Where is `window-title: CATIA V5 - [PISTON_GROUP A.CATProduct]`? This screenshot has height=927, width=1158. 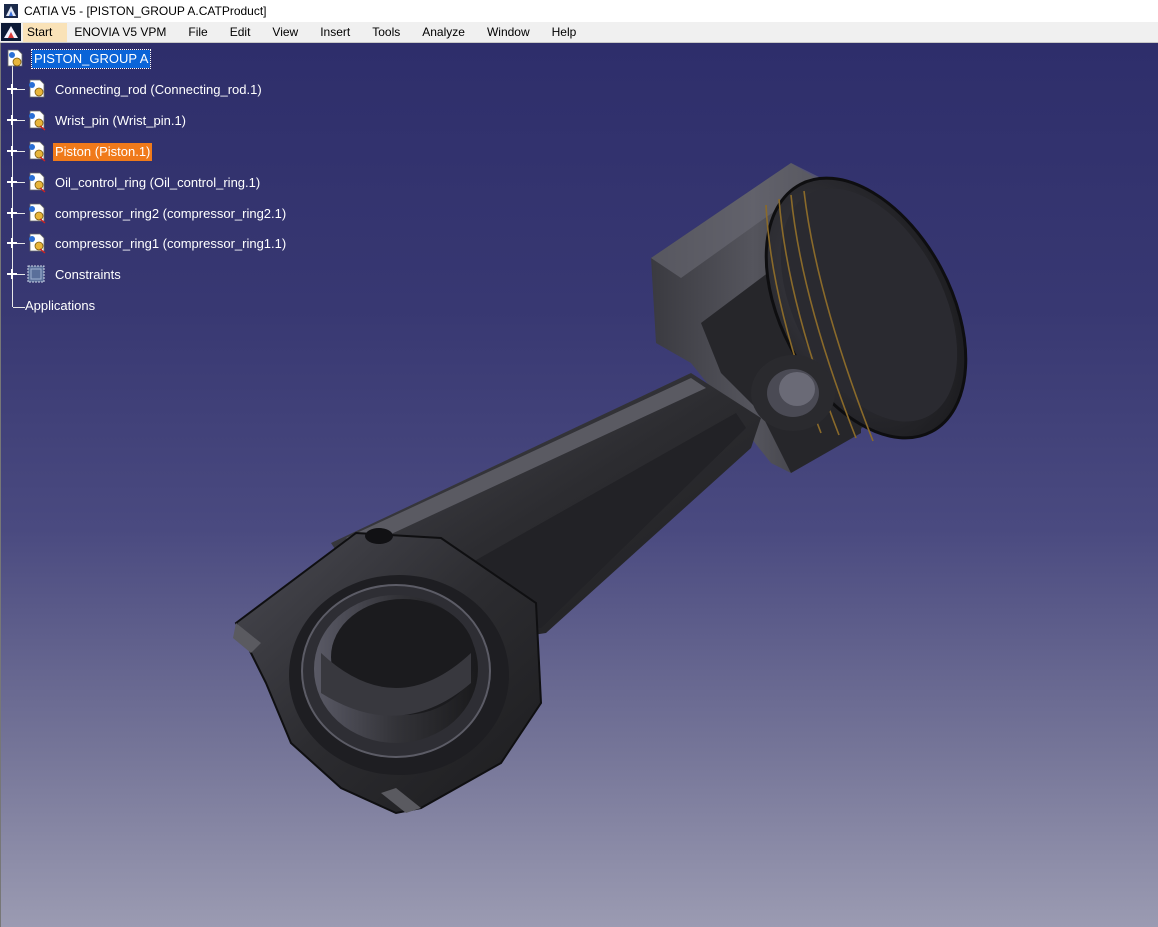
window-title: CATIA V5 - [PISTON_GROUP A.CATProduct] is located at coordinates (145, 11).